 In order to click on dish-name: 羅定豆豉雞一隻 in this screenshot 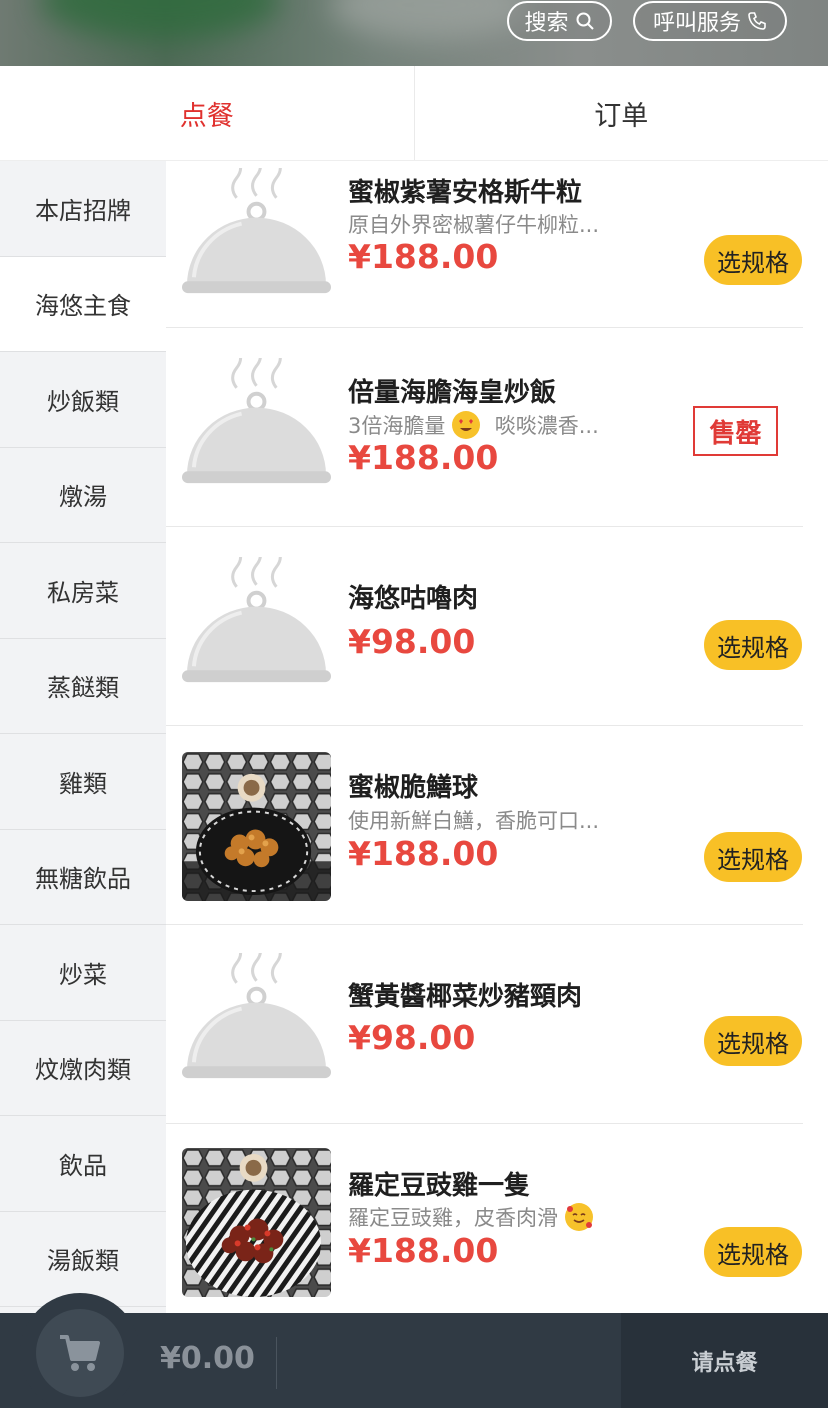, I will do `click(439, 1186)`.